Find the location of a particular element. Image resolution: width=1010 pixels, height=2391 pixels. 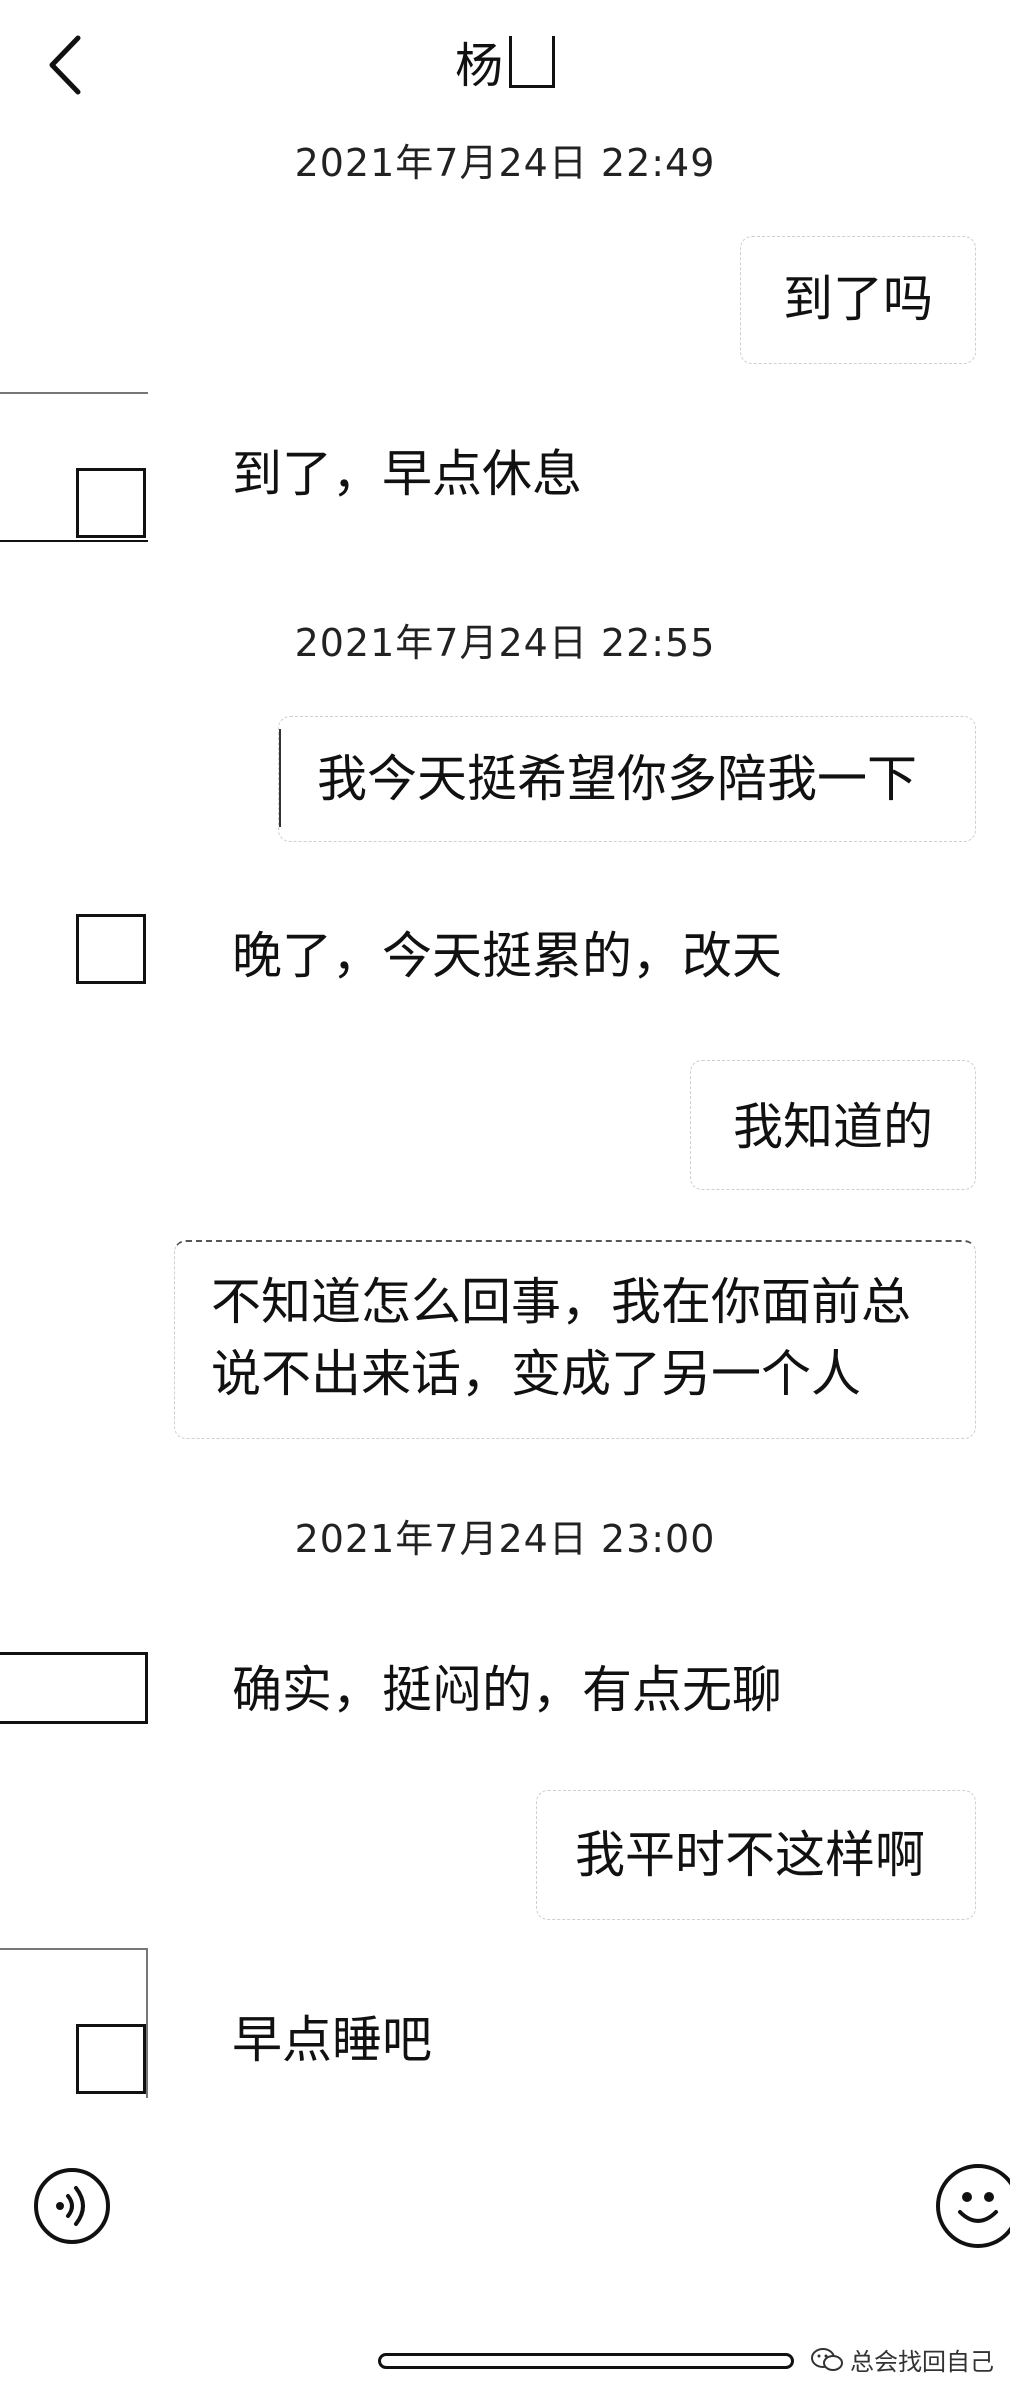

emoji-icon is located at coordinates (978, 2207).